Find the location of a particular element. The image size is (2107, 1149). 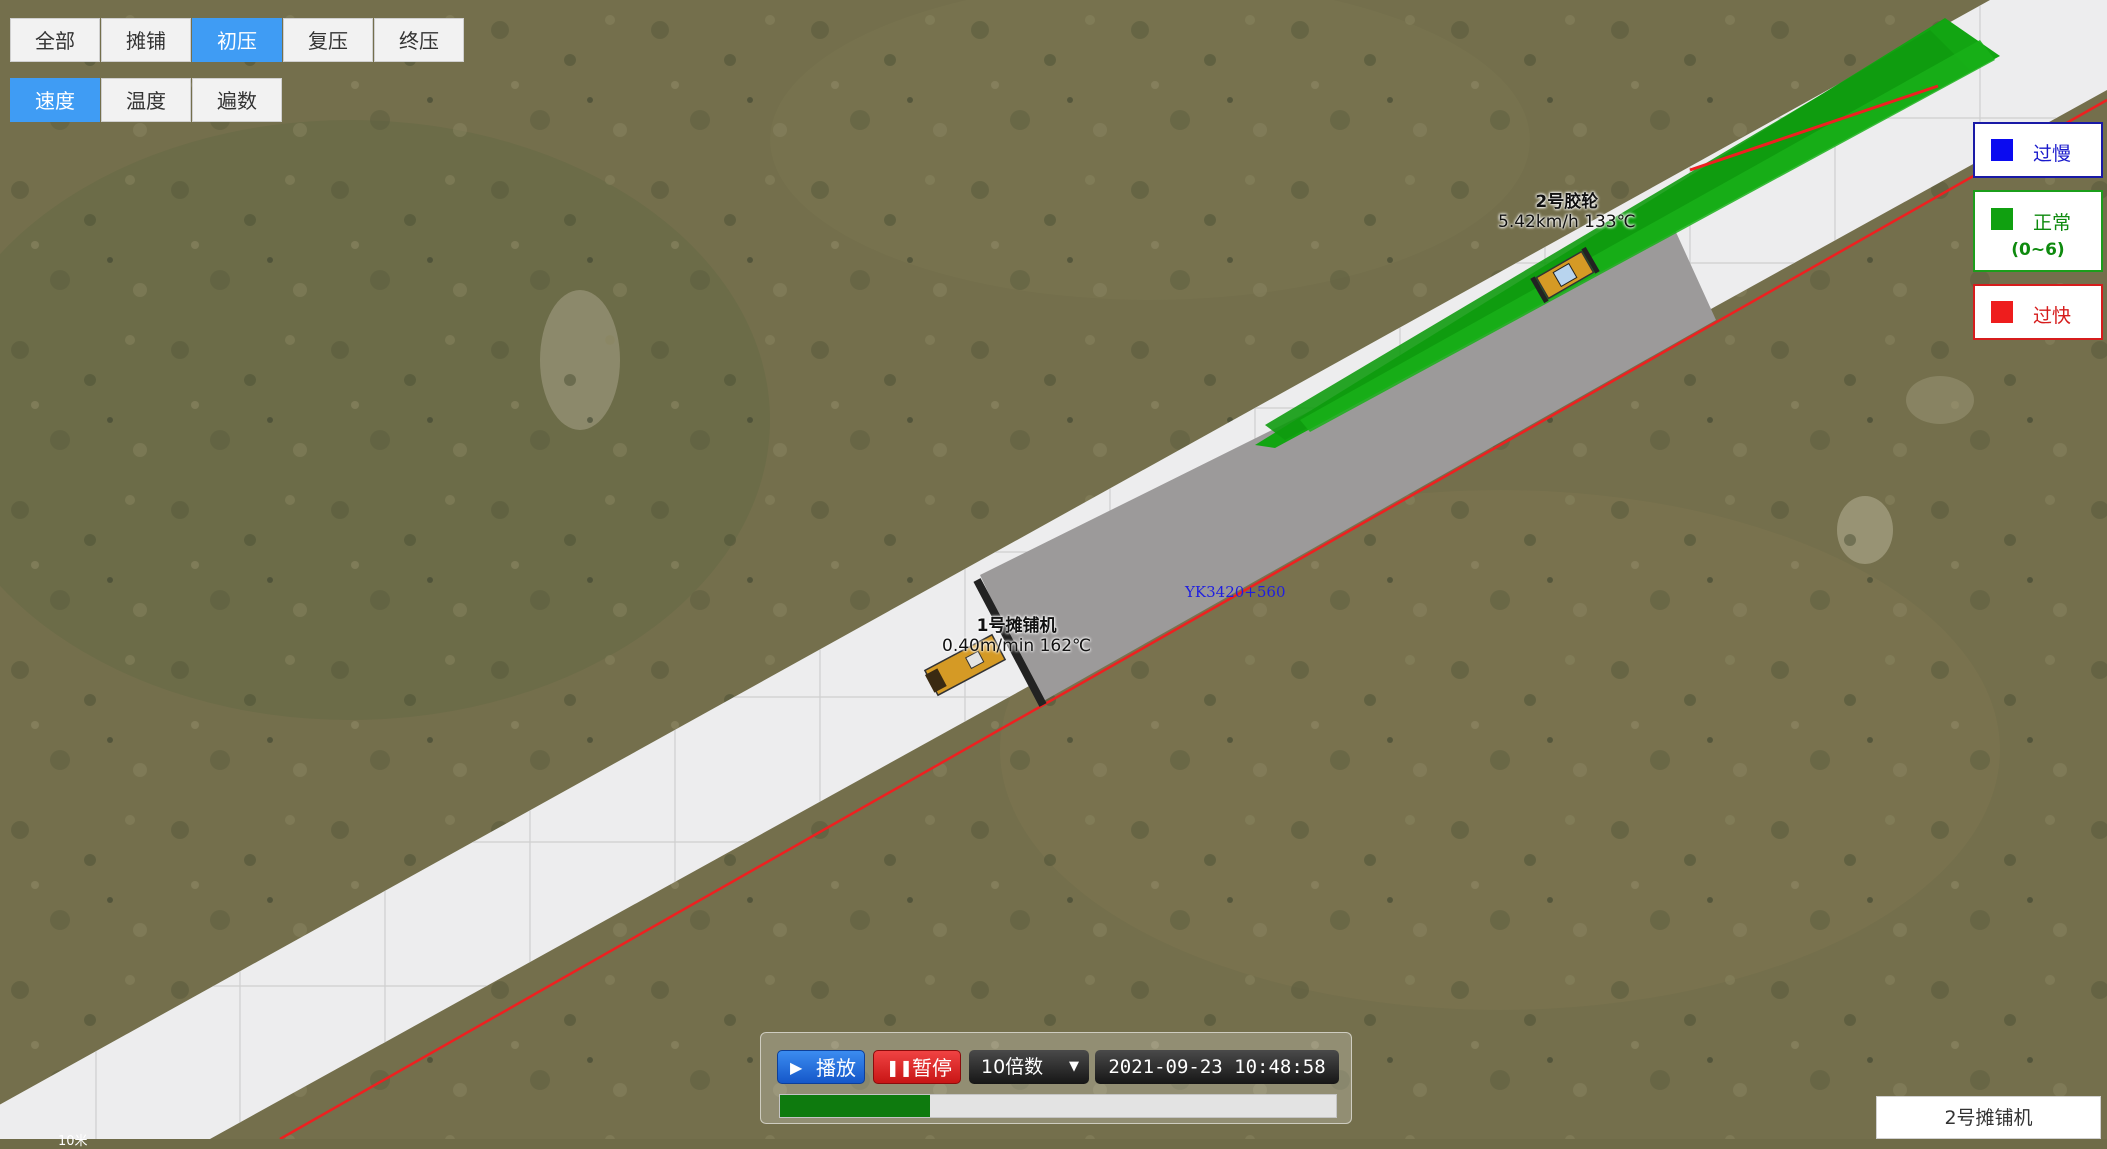

chevron-down-icon: ▼ is located at coordinates (1074, 1066).